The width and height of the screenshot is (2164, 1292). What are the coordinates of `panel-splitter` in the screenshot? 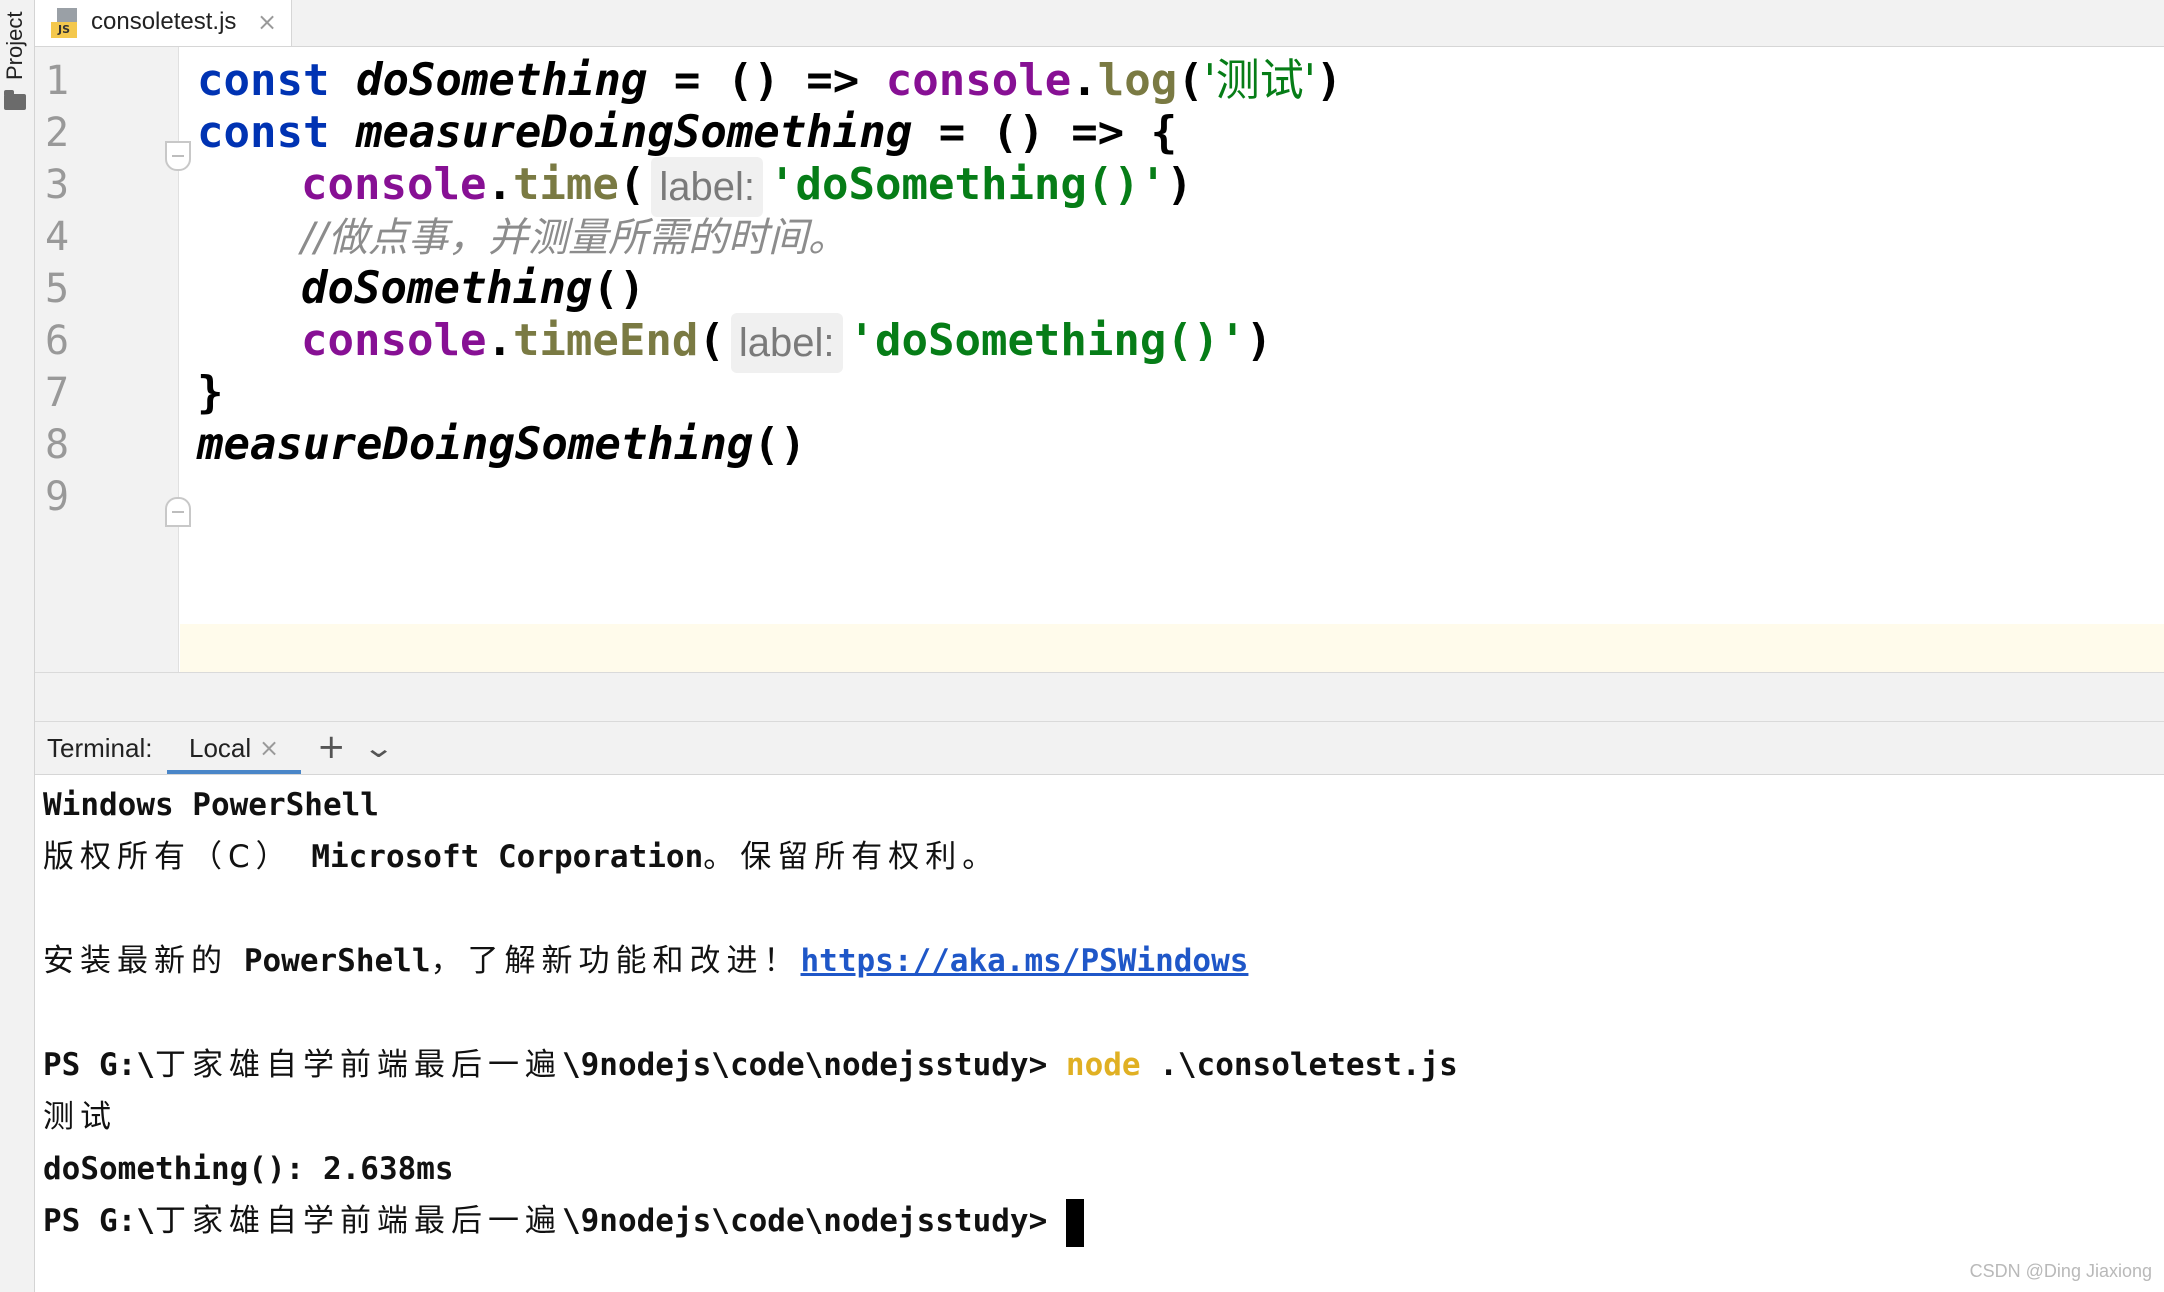 It's located at (1099, 697).